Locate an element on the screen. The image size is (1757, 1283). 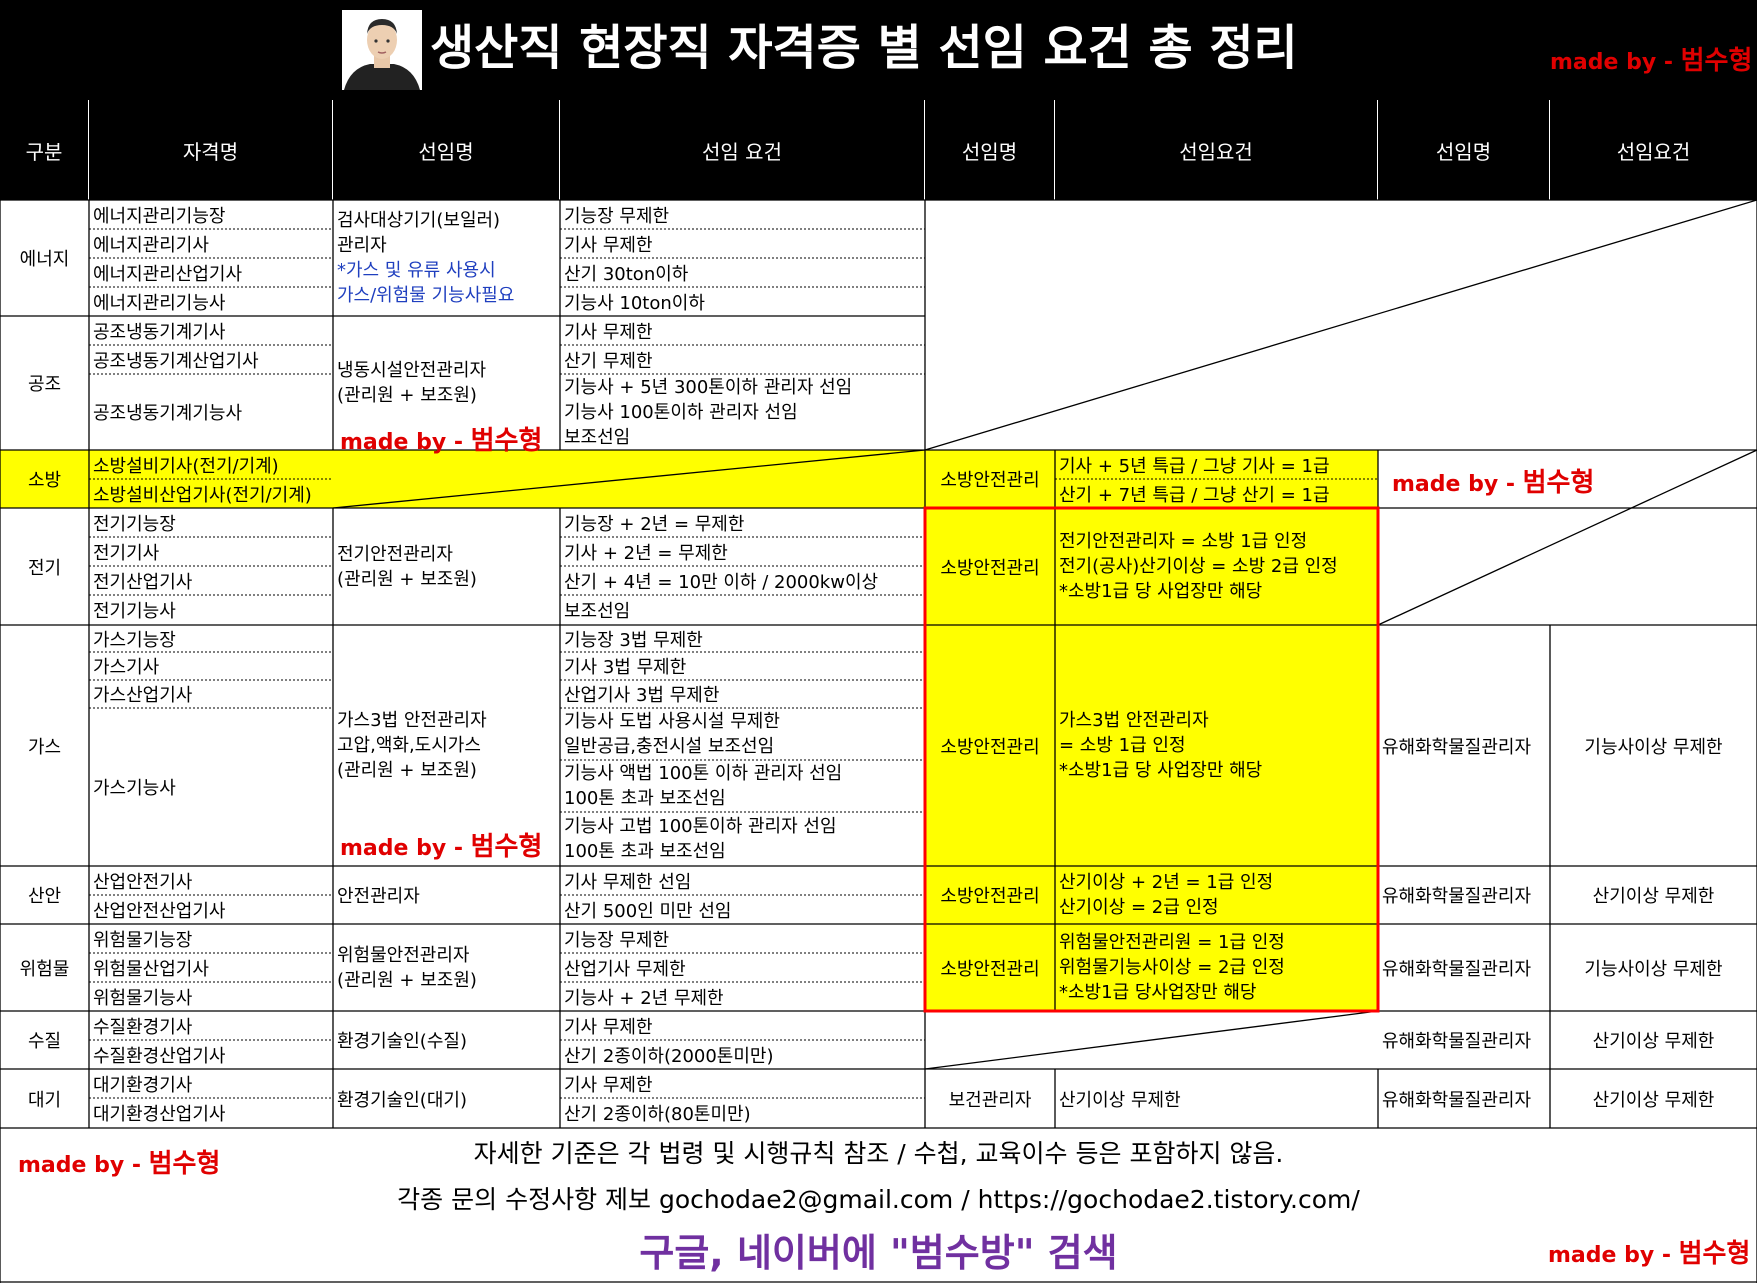
position-water: 환경기술인(수질) is located at coordinates (402, 1041).